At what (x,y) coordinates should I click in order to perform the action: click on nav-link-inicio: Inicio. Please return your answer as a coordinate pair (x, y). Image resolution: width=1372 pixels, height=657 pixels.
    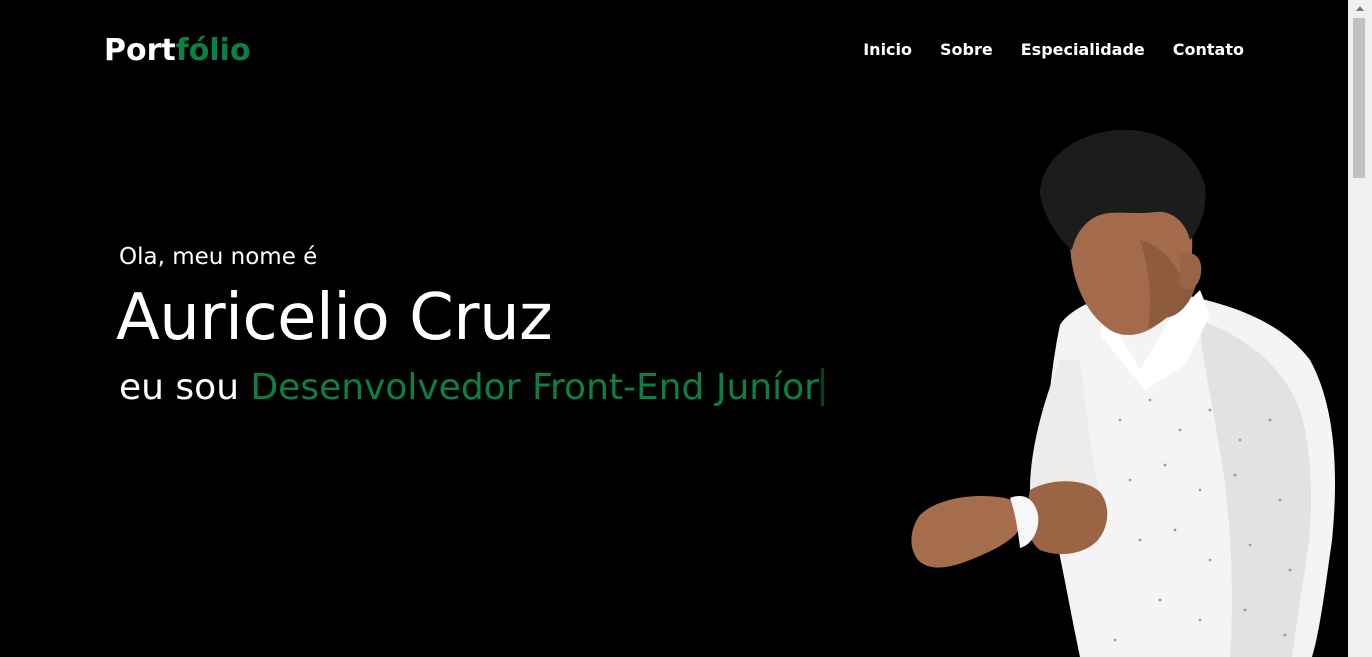
    Looking at the image, I should click on (887, 50).